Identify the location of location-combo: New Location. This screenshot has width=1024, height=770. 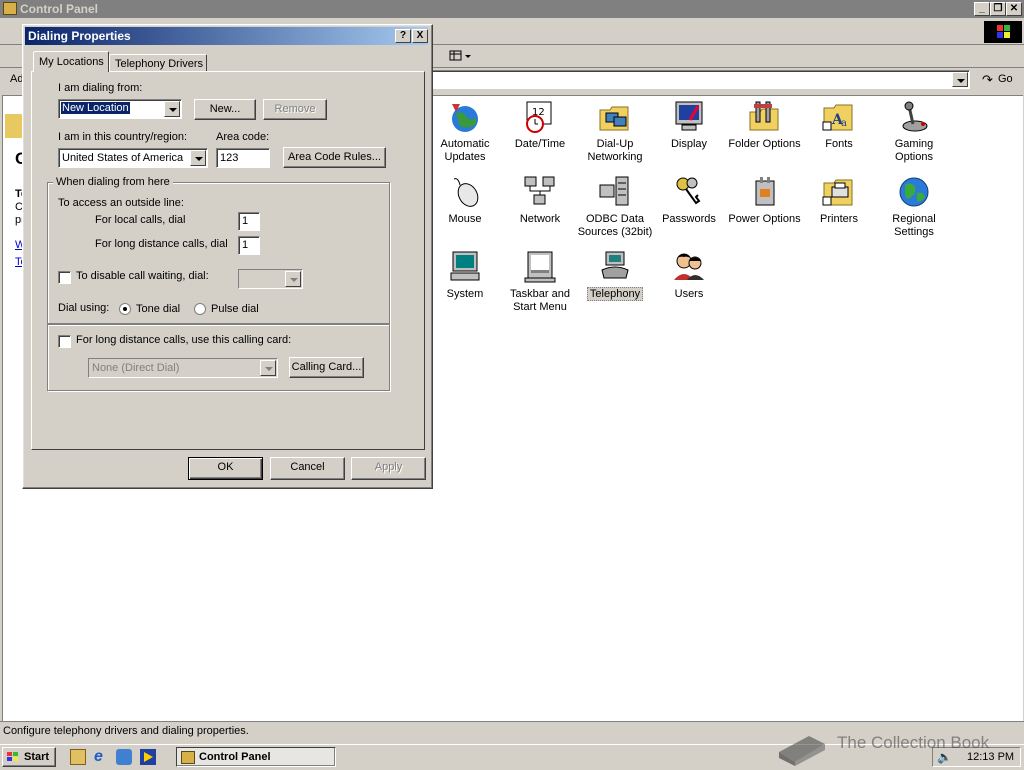
(120, 109).